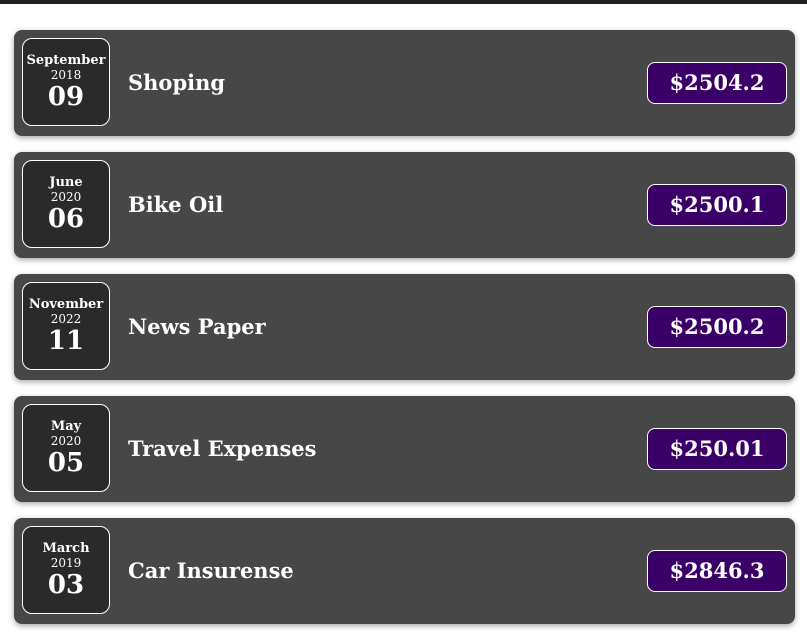 This screenshot has height=634, width=807. I want to click on expense-date: March 2019 03, so click(66, 570).